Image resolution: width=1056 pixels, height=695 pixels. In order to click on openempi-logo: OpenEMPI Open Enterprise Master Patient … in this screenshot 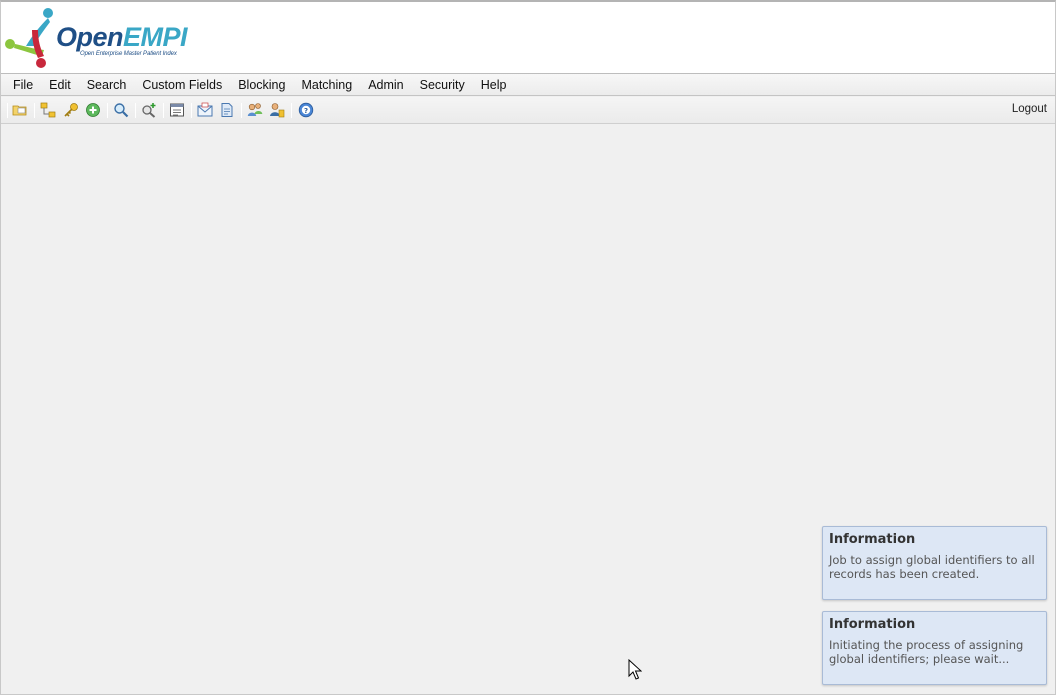, I will do `click(99, 37)`.